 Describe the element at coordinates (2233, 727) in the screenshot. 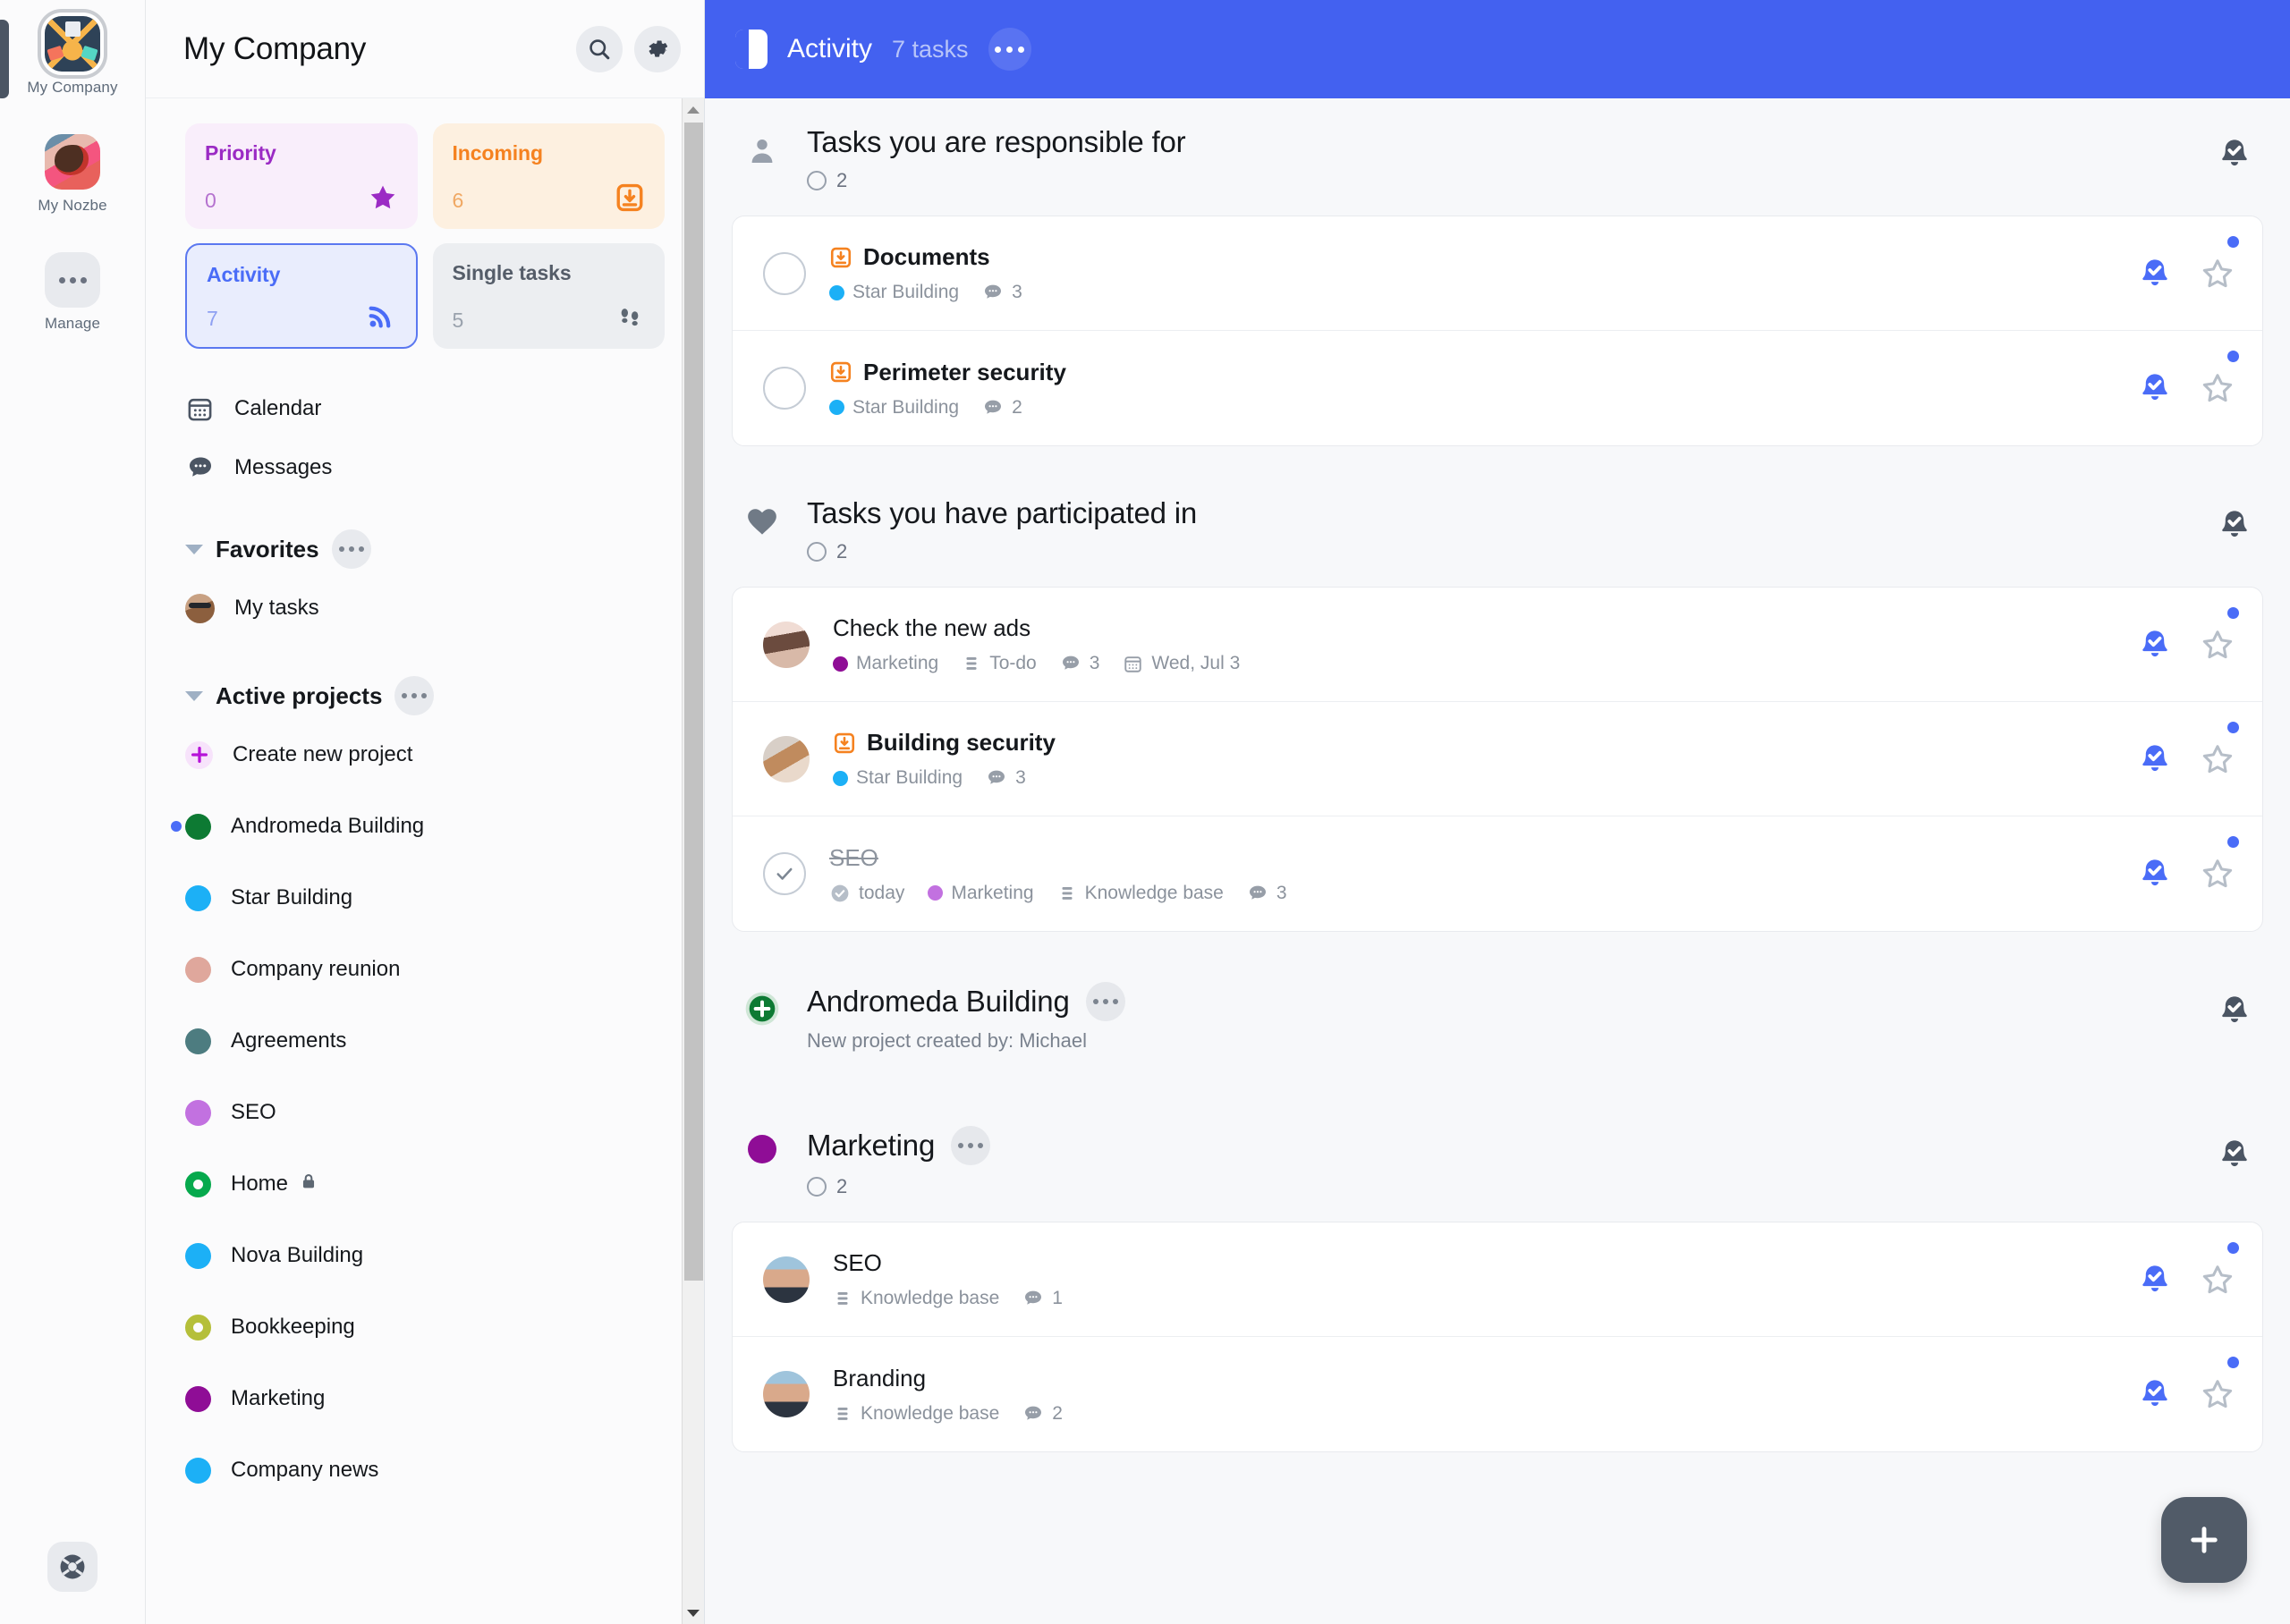

I see `unread-dot` at that location.